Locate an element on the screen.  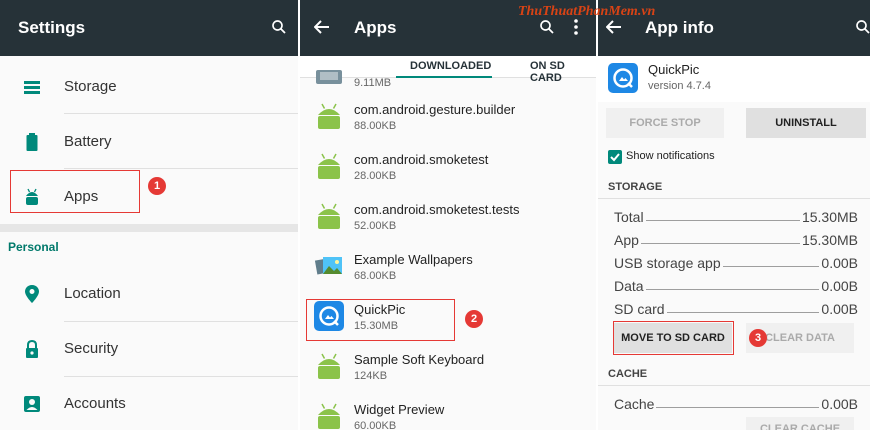
app-name: Widget Preview is located at coordinates (399, 409).